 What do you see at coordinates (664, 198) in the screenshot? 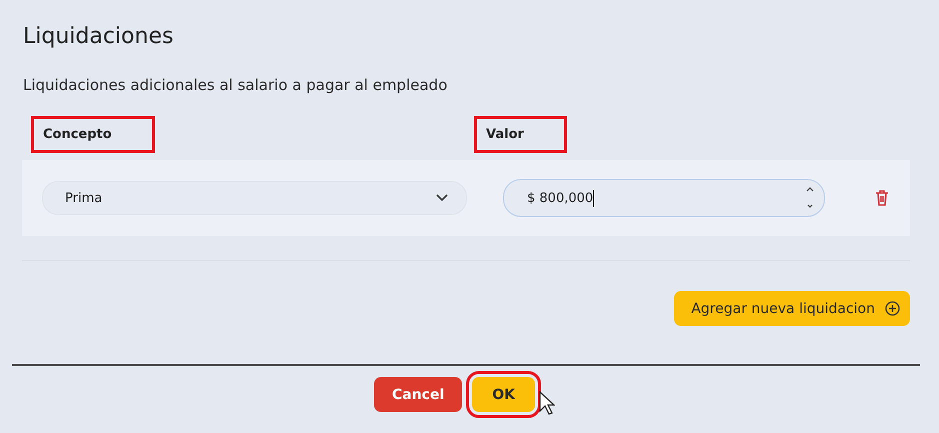
I see `value-input: $ 800,000` at bounding box center [664, 198].